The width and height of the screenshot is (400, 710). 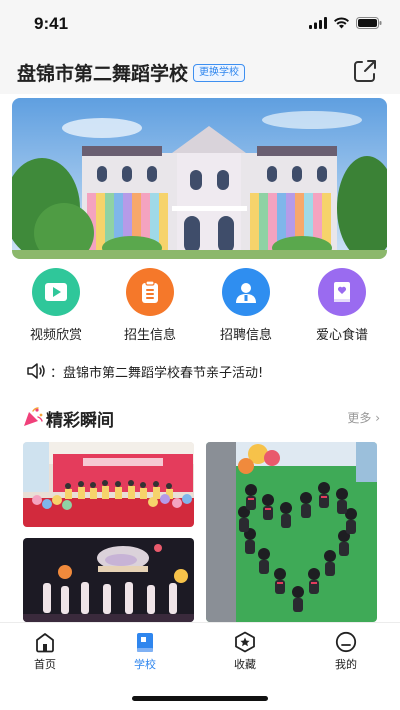 What do you see at coordinates (108, 580) in the screenshot?
I see `highlight-photo-lantern-dance` at bounding box center [108, 580].